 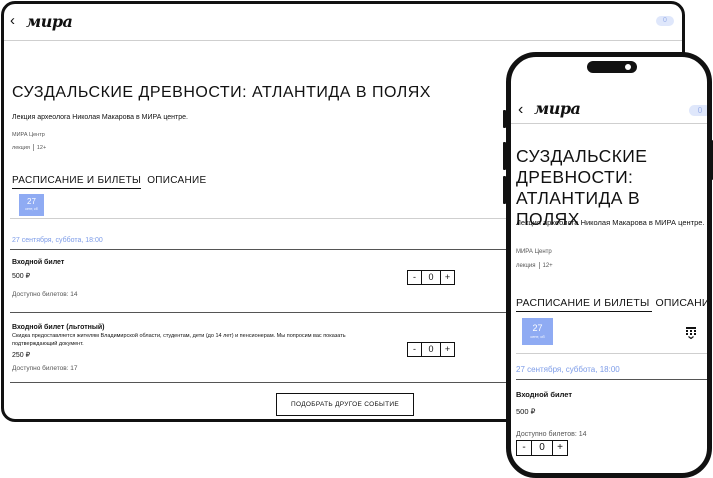 What do you see at coordinates (584, 311) in the screenshot?
I see `active-tab-underline` at bounding box center [584, 311].